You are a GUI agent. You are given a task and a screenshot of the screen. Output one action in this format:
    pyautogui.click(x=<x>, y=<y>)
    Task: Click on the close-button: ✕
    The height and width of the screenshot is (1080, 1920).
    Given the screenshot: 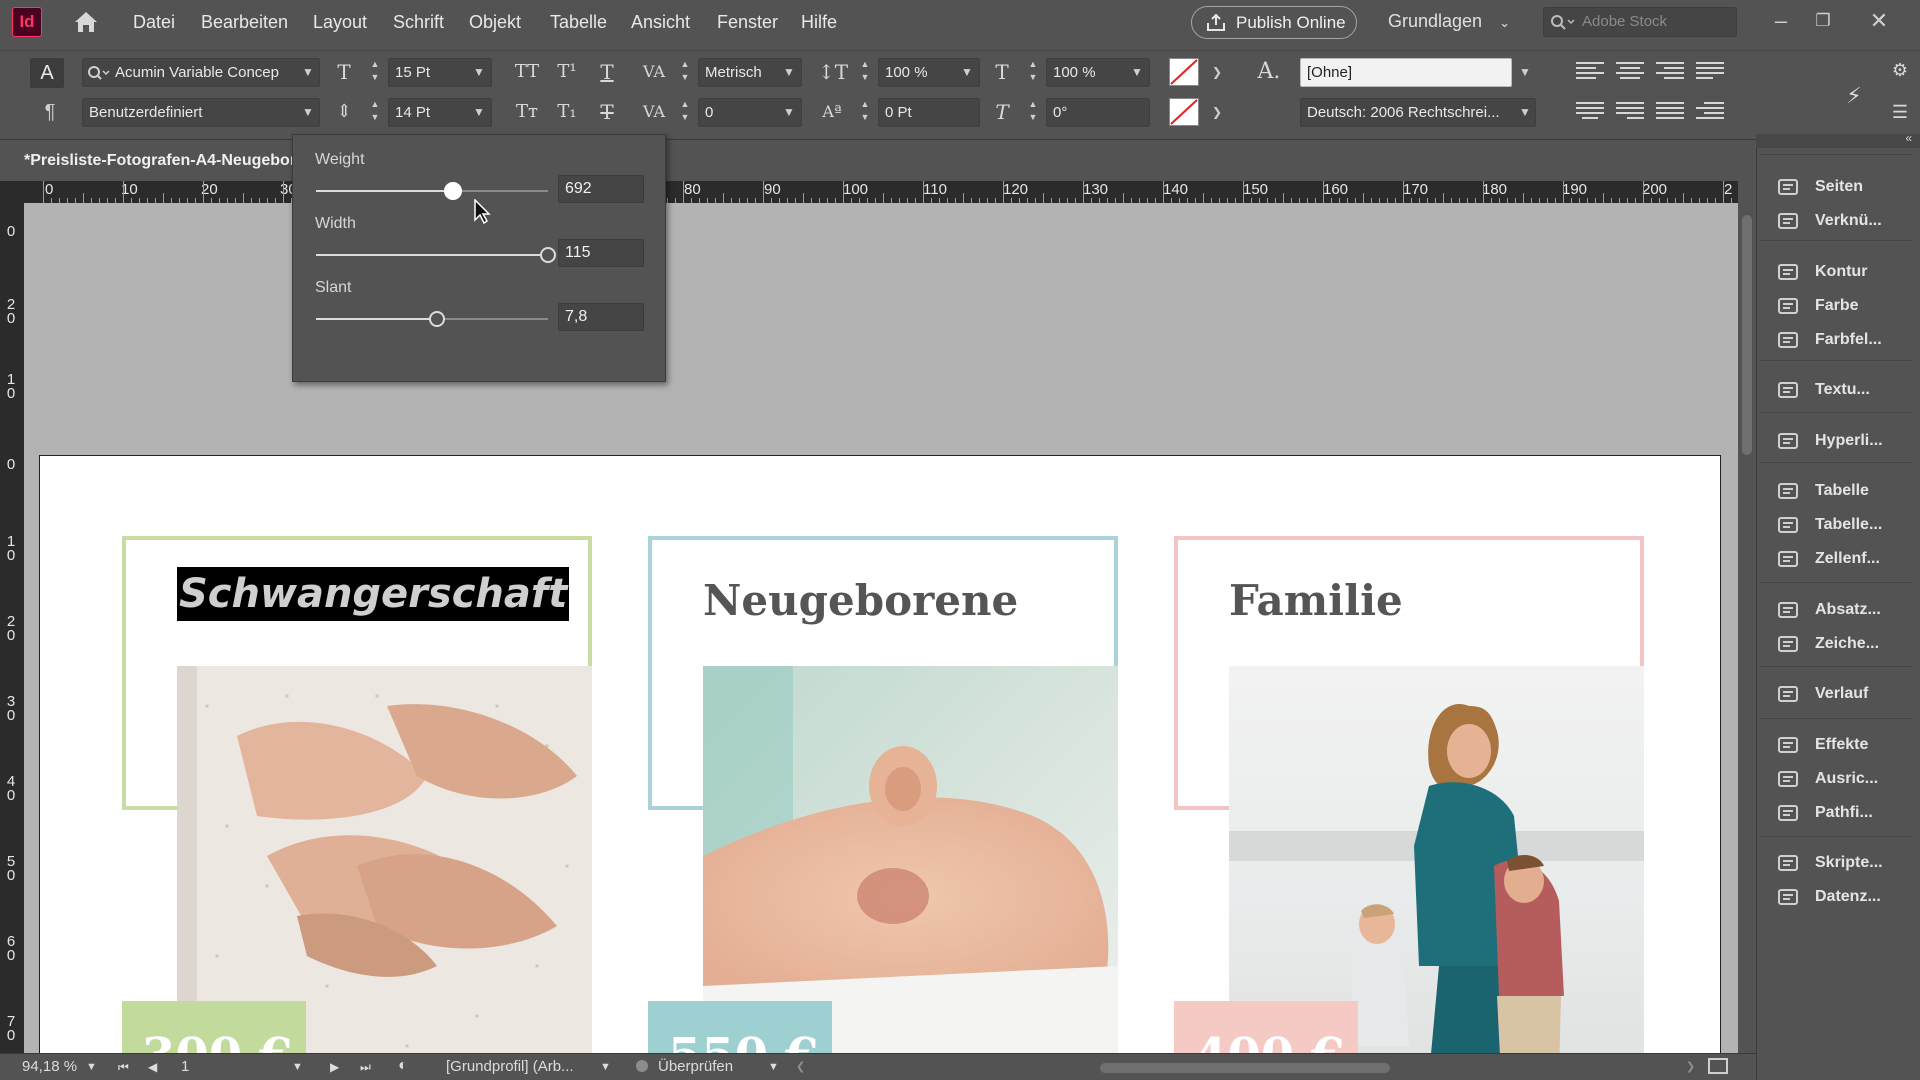 What is the action you would take?
    pyautogui.click(x=1879, y=21)
    